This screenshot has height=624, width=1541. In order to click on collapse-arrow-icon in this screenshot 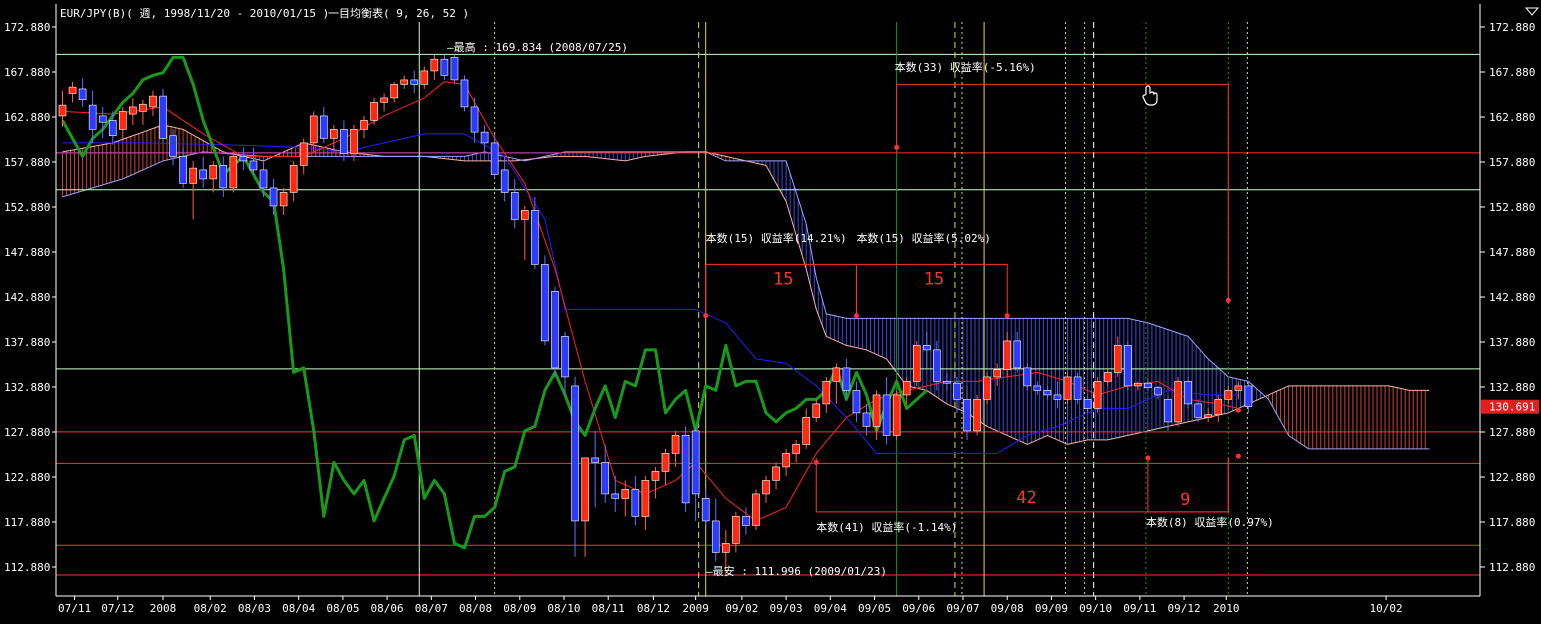, I will do `click(1532, 11)`.